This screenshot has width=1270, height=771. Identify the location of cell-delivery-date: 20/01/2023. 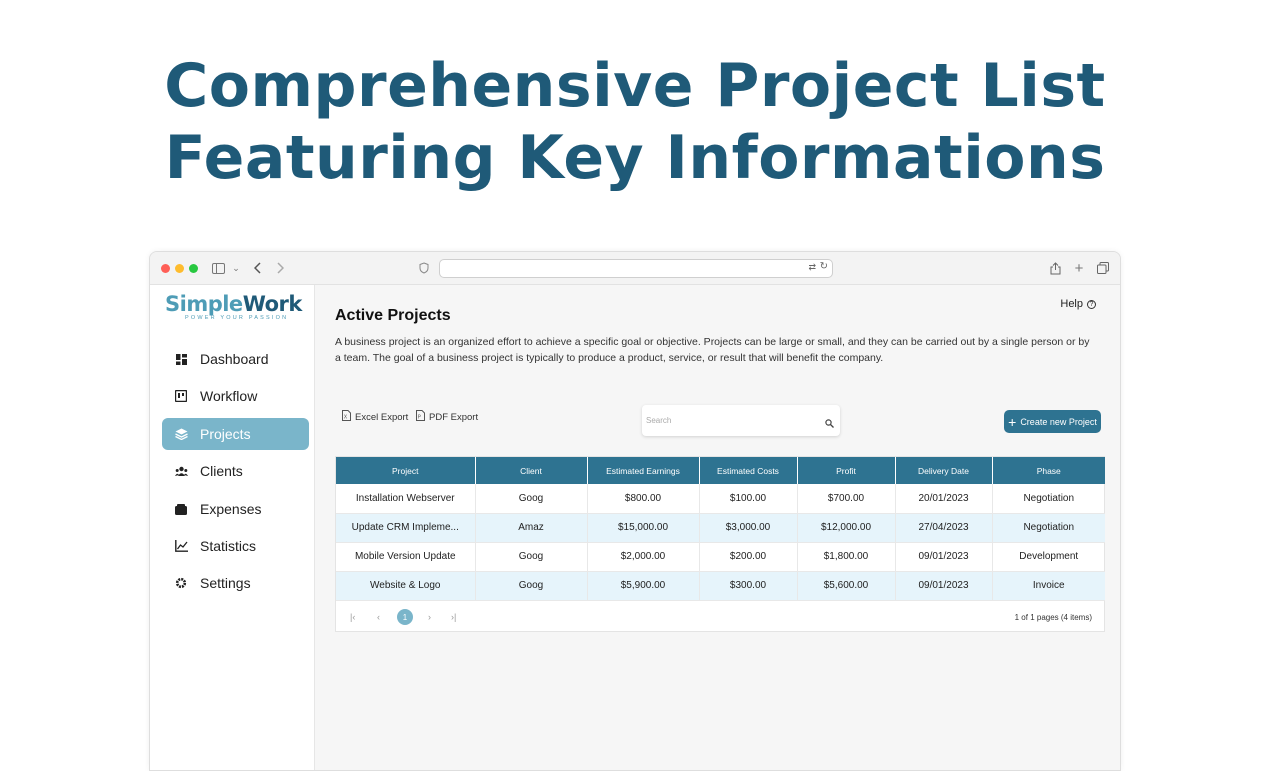
(944, 499).